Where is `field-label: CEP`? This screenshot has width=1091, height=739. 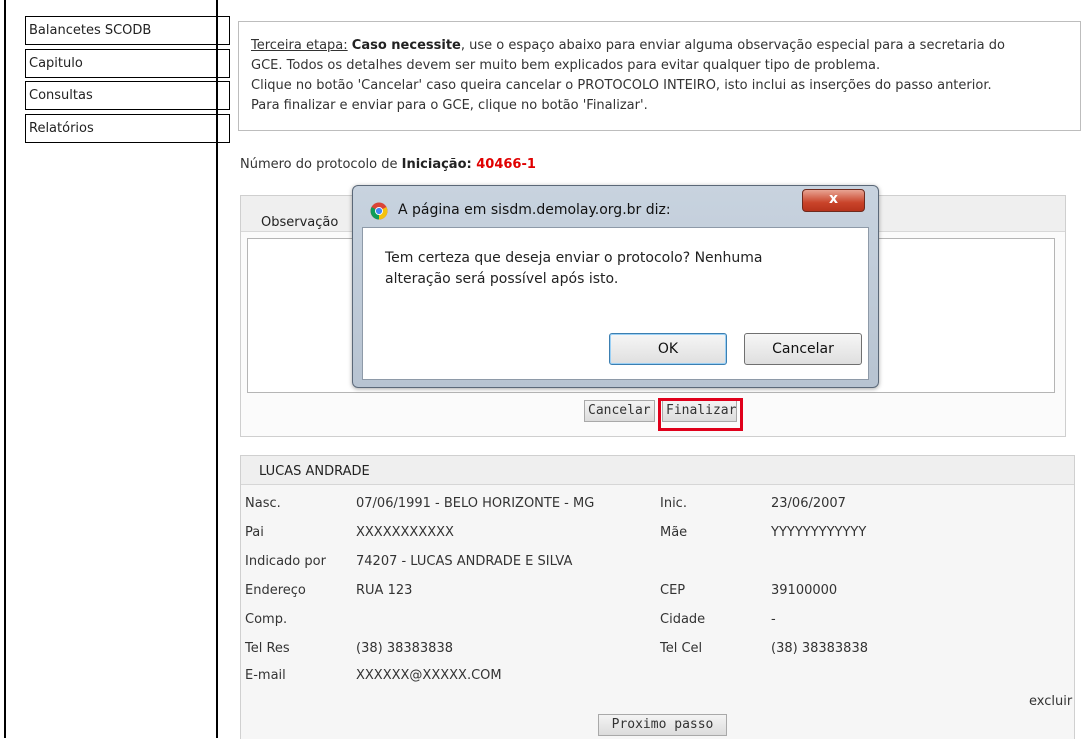
field-label: CEP is located at coordinates (673, 590).